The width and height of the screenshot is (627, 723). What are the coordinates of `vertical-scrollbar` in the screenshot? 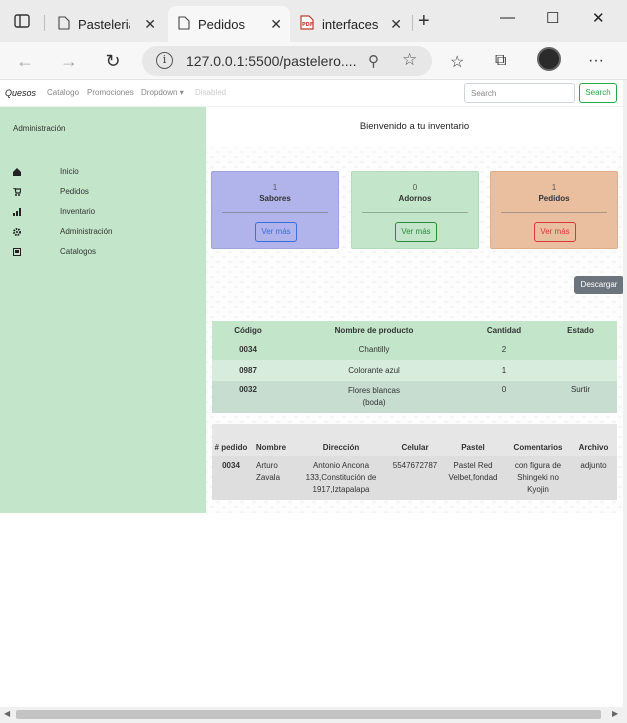 It's located at (625, 393).